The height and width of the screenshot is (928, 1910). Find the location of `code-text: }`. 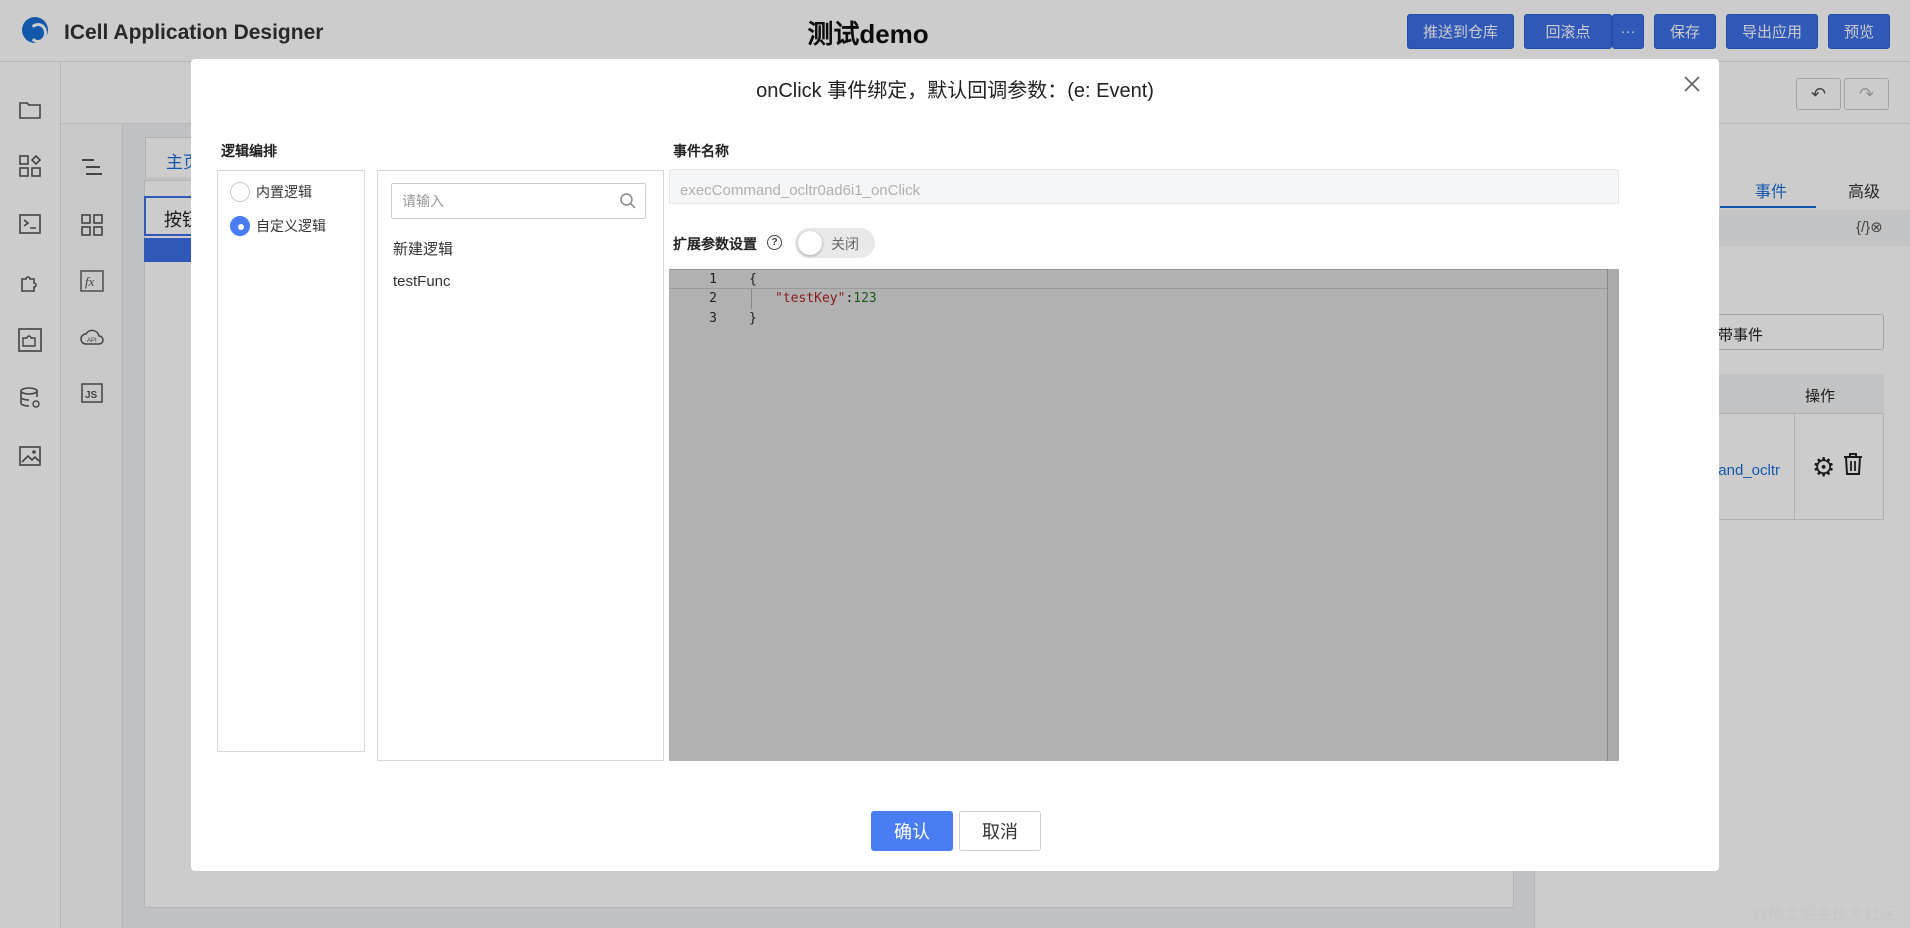

code-text: } is located at coordinates (753, 318).